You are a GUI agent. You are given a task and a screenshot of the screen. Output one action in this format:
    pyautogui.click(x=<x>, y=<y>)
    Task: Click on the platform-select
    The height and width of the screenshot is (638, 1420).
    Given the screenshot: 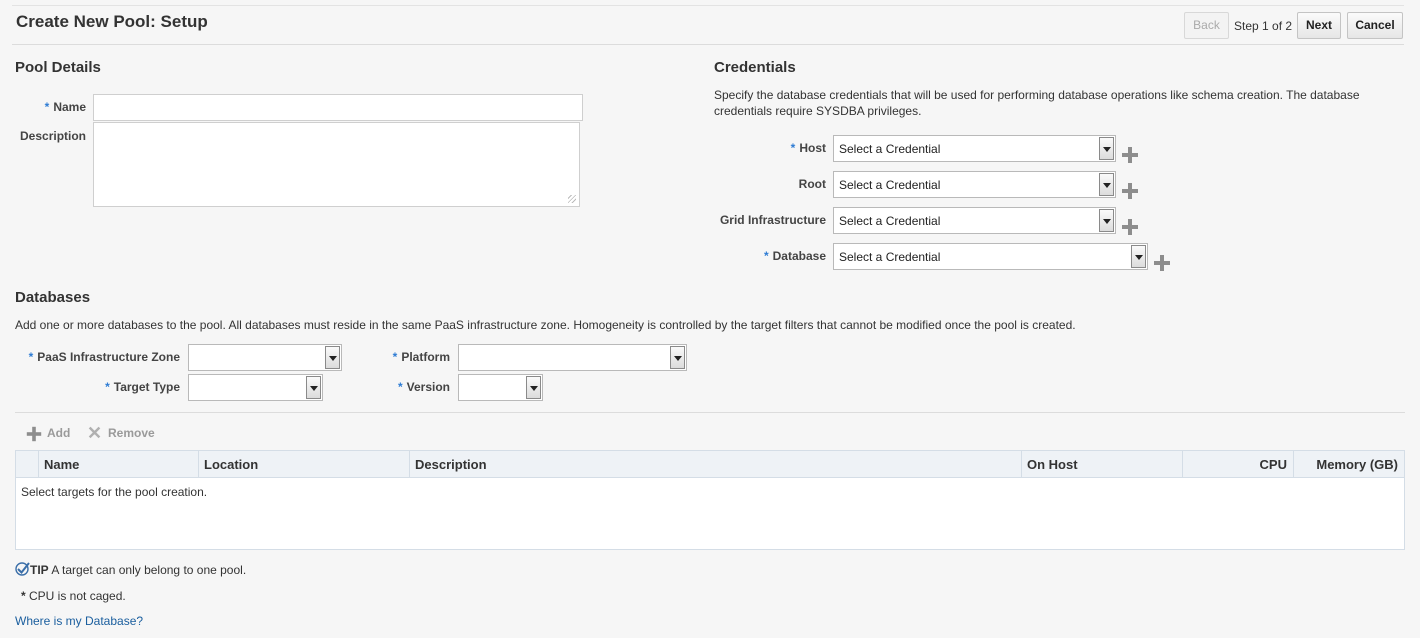 What is the action you would take?
    pyautogui.click(x=572, y=357)
    